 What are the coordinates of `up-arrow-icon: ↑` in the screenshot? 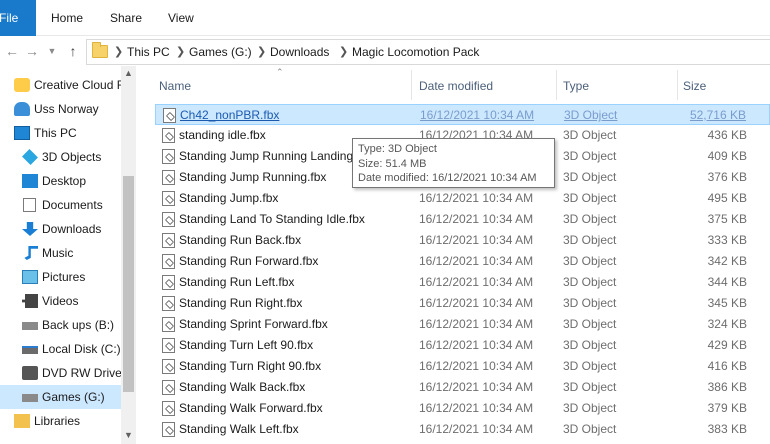 It's located at (73, 51).